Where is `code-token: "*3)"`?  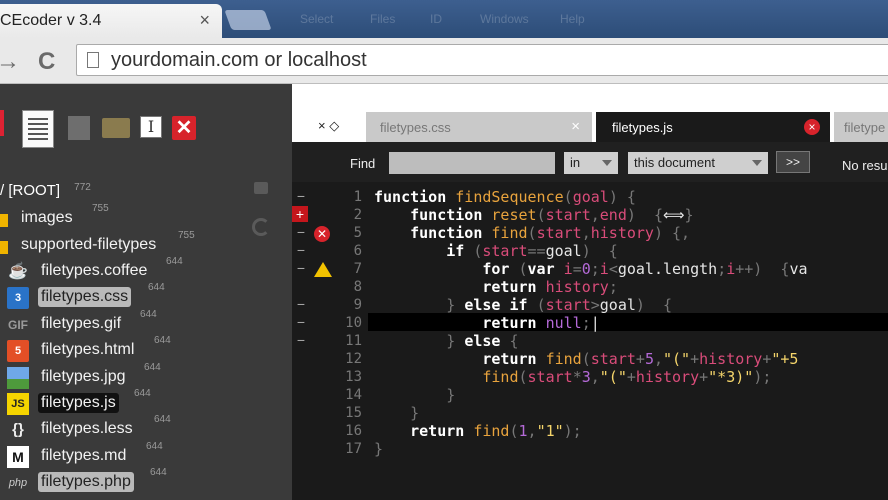 code-token: "*3)" is located at coordinates (731, 377).